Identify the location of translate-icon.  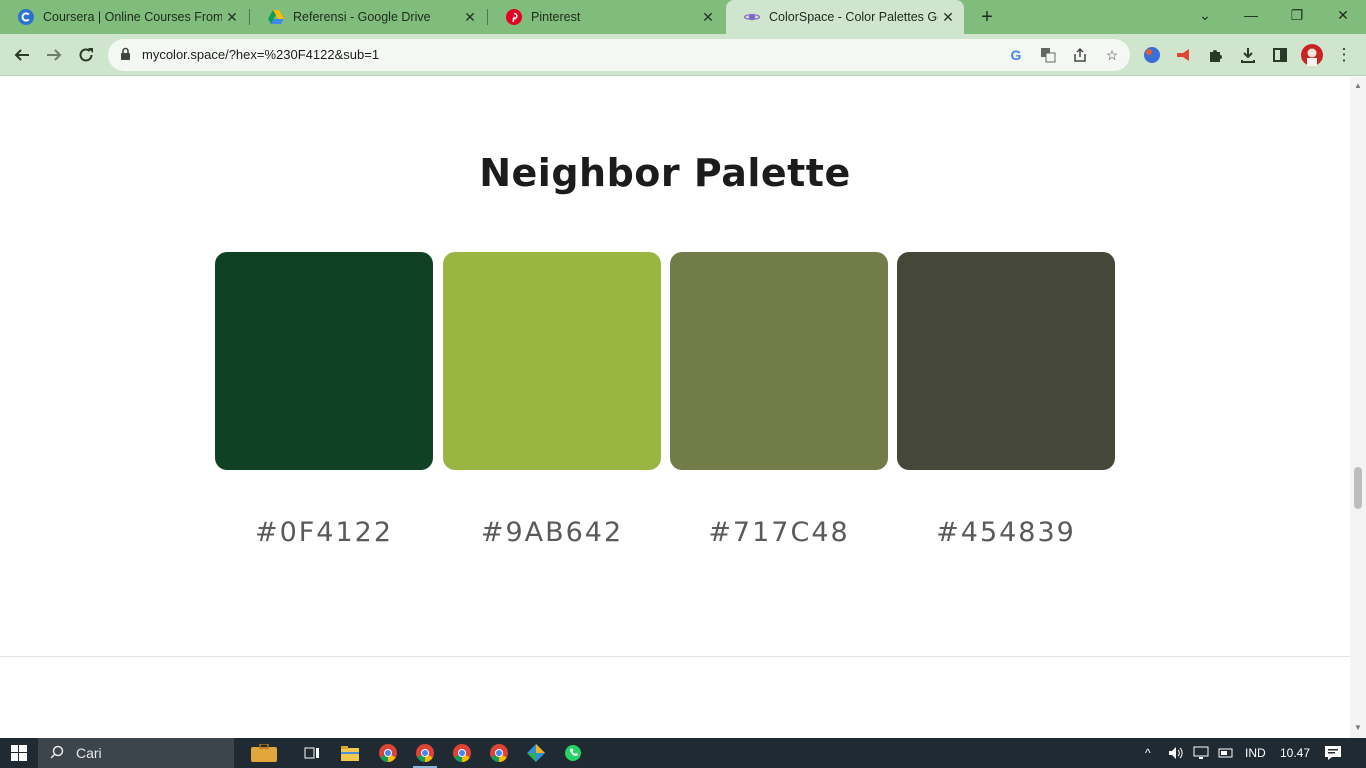
(1048, 55).